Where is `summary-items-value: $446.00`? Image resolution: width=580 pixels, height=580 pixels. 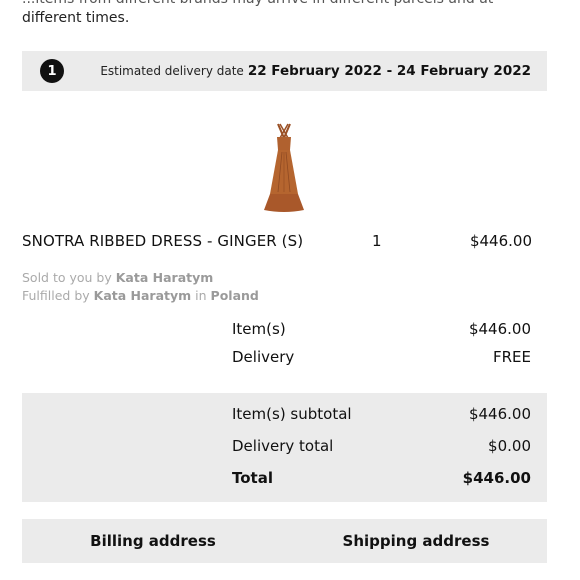 summary-items-value: $446.00 is located at coordinates (499, 329).